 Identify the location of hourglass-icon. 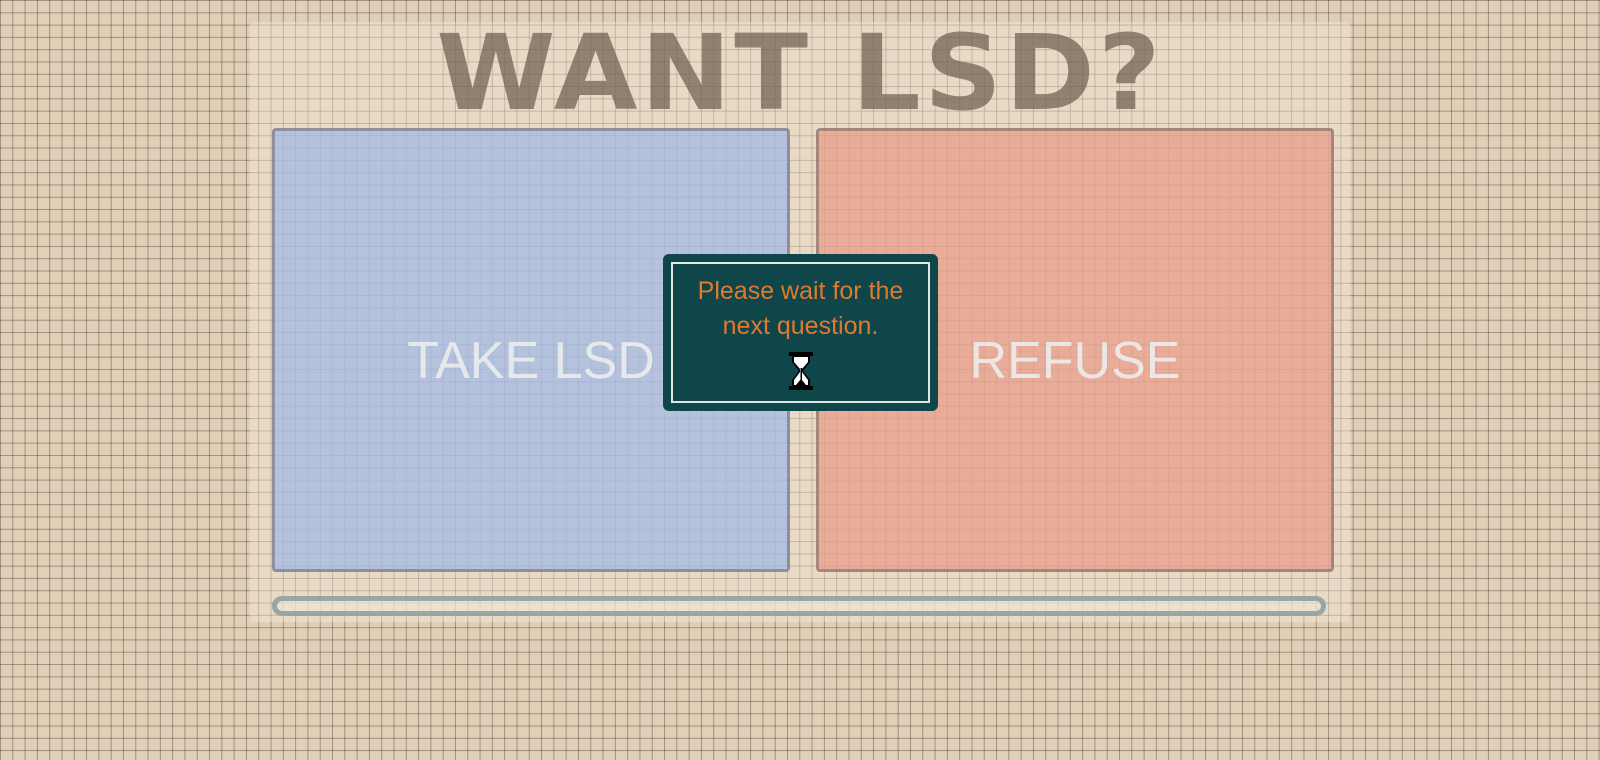
(800, 371).